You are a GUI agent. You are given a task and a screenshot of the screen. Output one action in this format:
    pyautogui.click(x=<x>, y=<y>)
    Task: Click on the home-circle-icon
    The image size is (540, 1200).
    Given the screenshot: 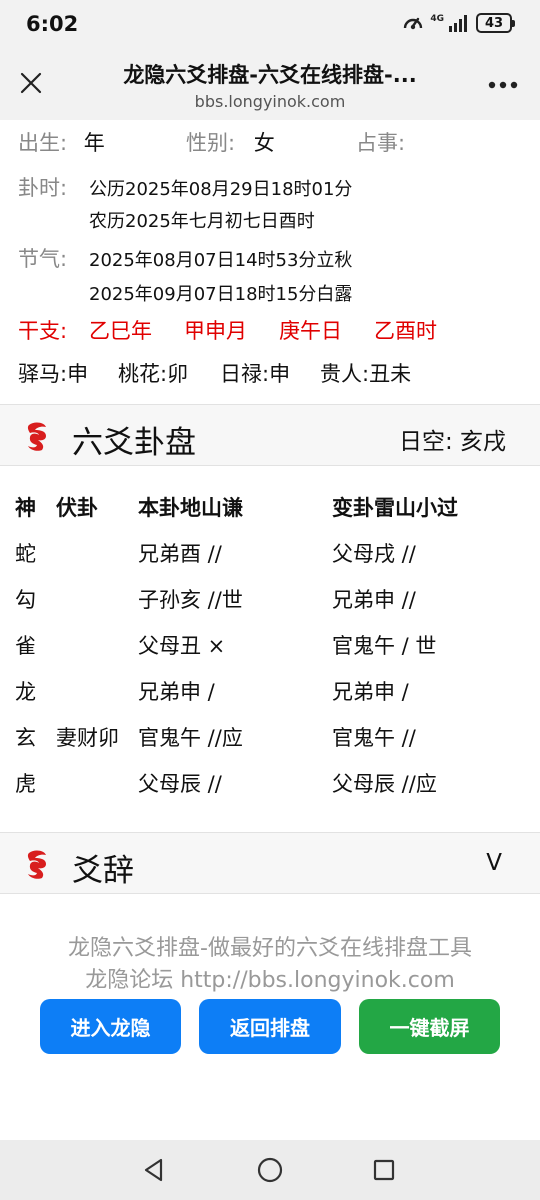 What is the action you would take?
    pyautogui.click(x=270, y=1170)
    